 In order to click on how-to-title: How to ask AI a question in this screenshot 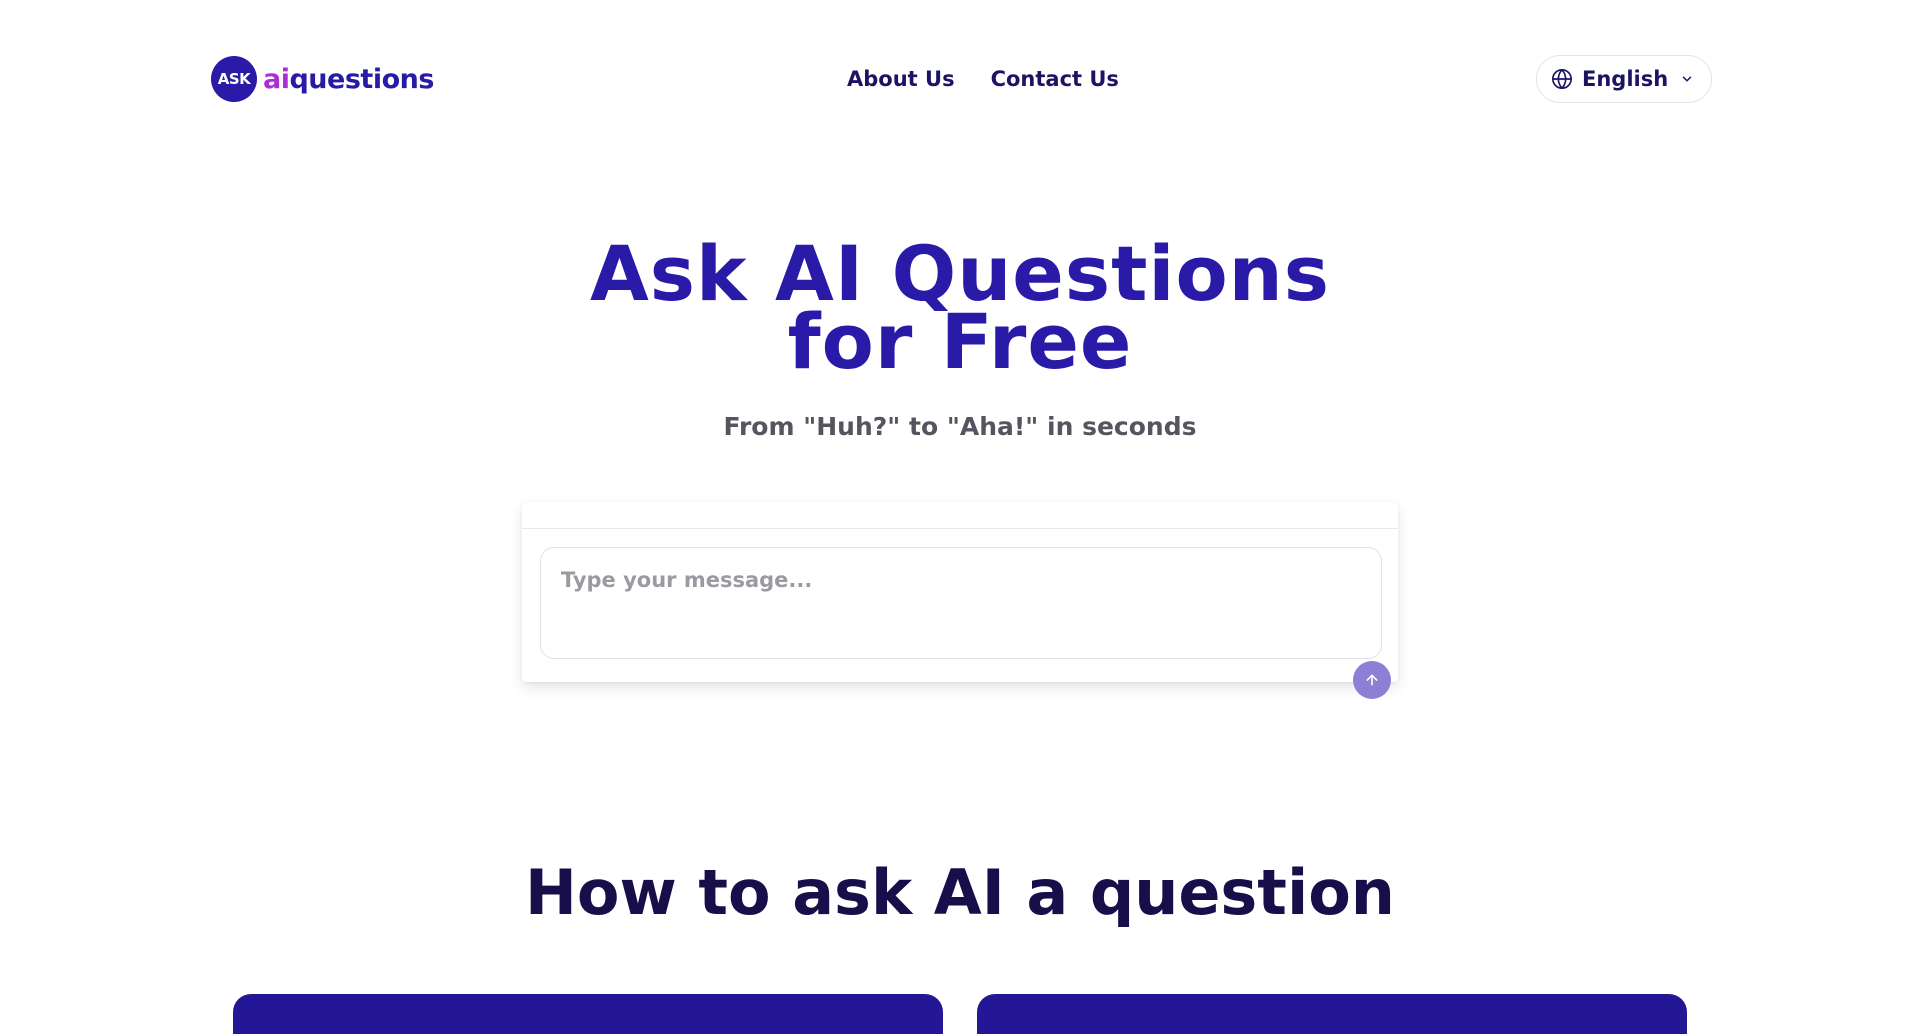, I will do `click(960, 892)`.